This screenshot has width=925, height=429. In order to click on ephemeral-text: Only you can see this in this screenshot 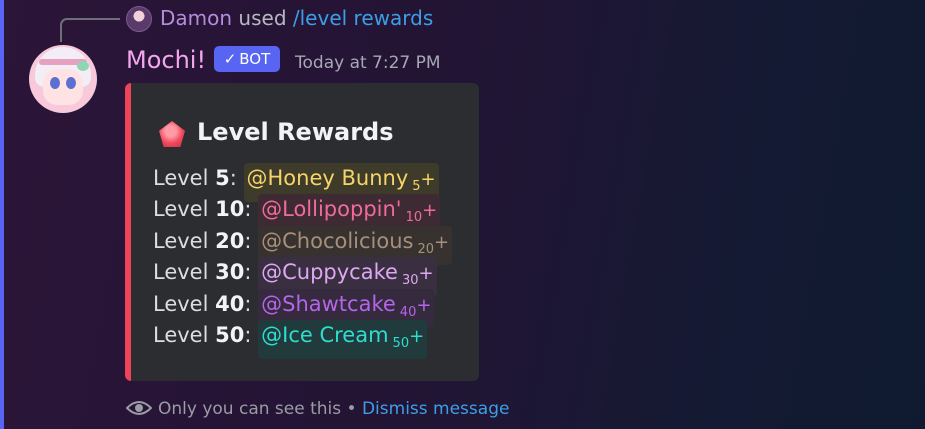, I will do `click(250, 409)`.